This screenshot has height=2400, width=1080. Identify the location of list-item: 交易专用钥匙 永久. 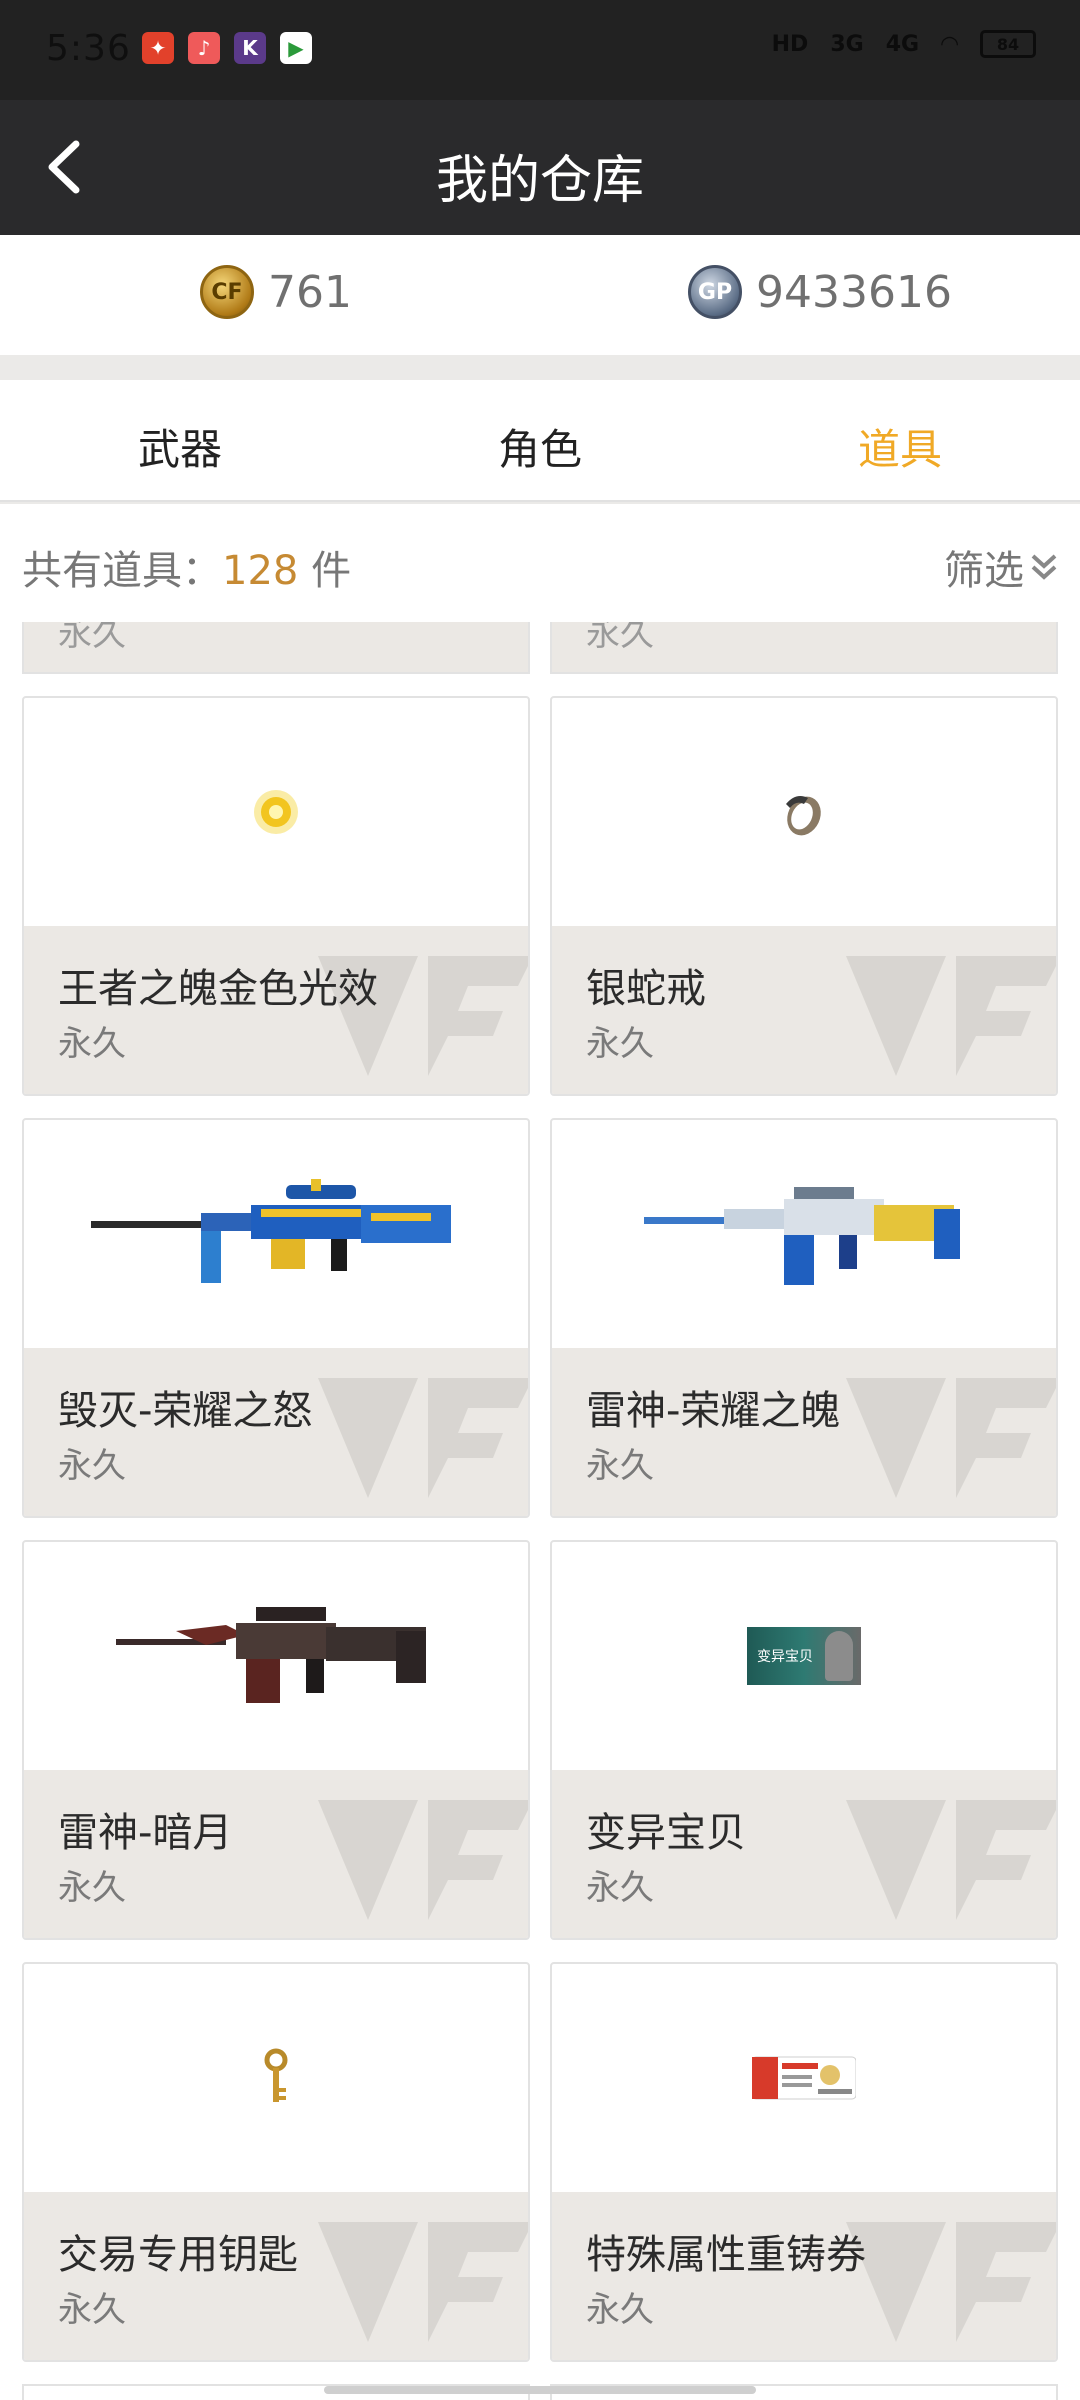
(276, 2162).